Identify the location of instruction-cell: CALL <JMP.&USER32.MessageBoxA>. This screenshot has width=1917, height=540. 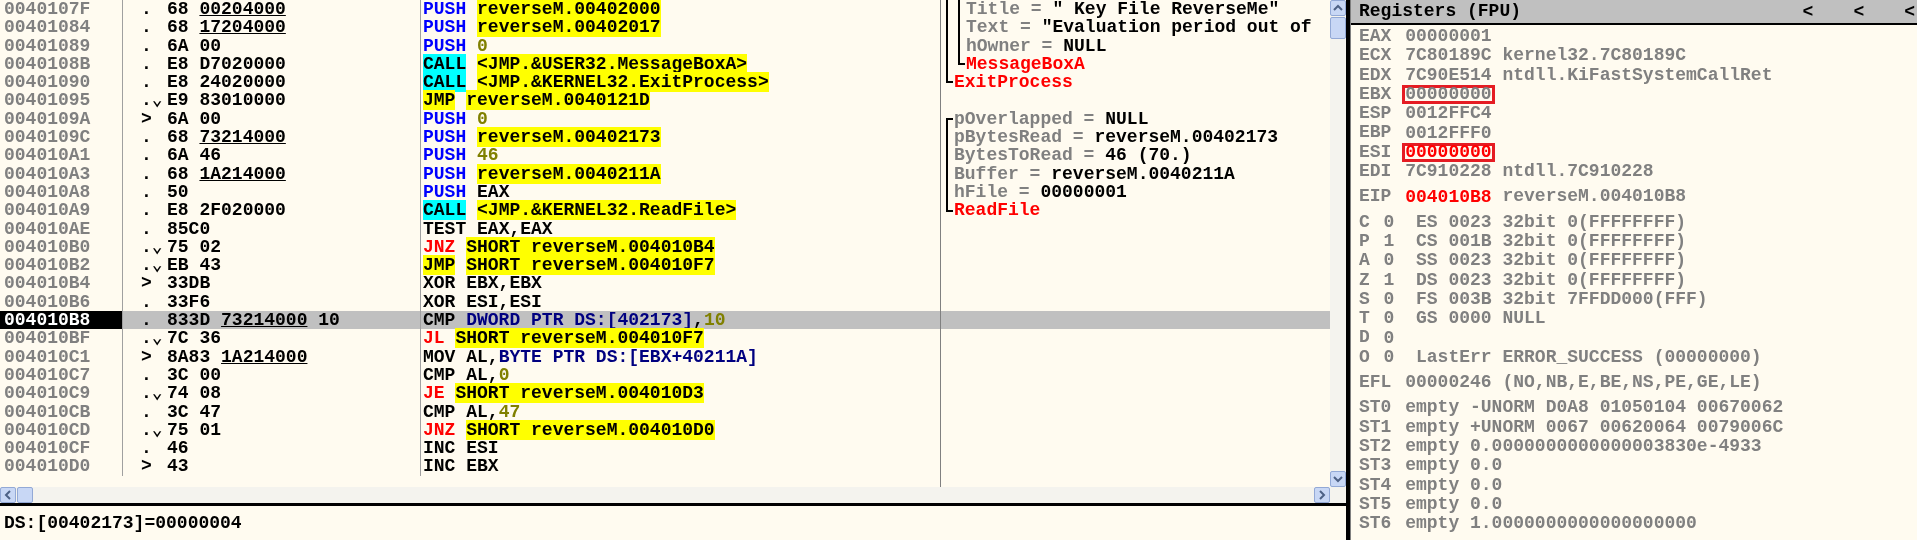
(585, 63).